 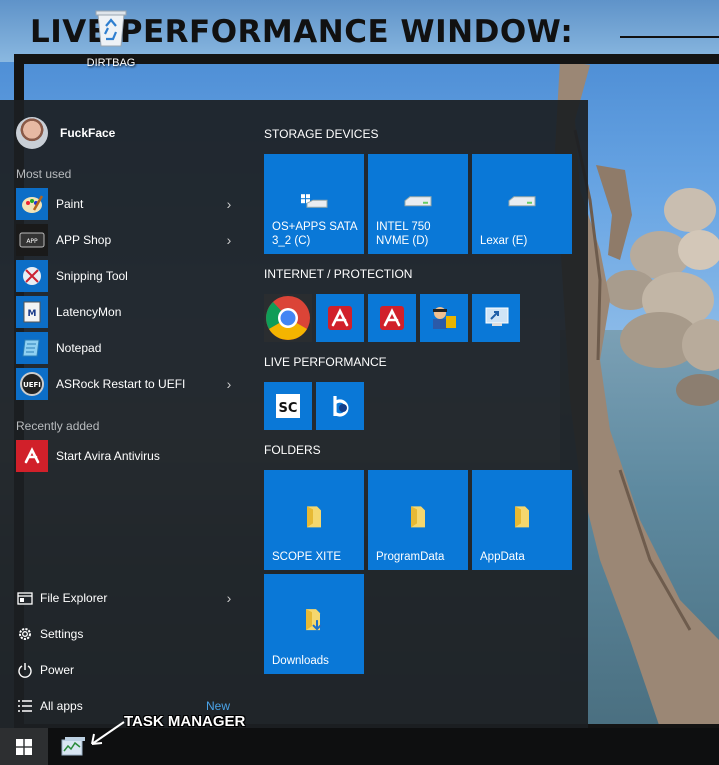 I want to click on tile-label: AppData, so click(x=502, y=557).